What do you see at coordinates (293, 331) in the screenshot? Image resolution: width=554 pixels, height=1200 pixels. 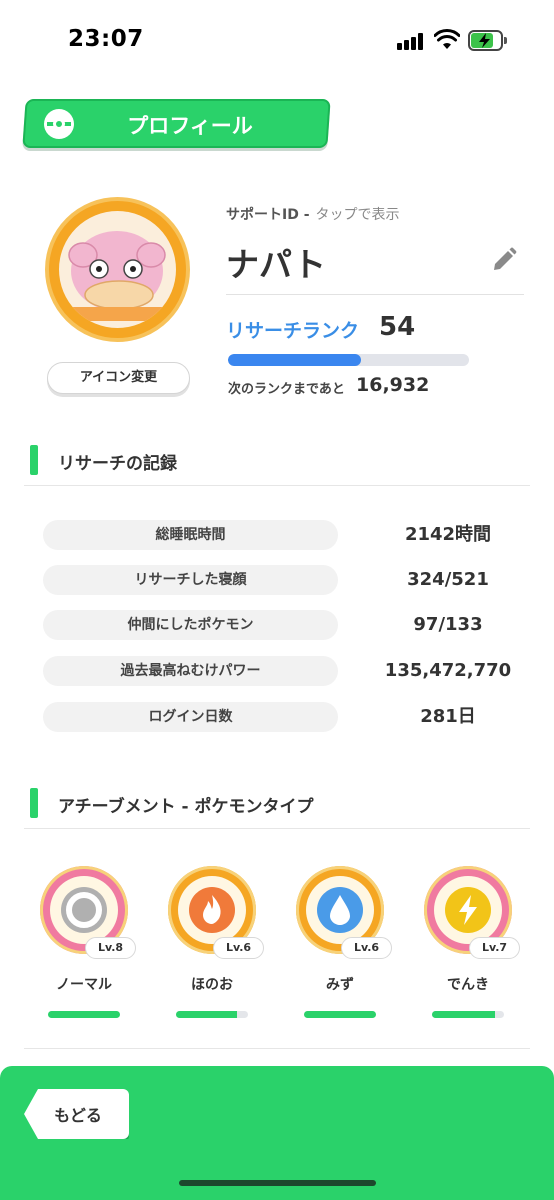 I see `research-rank-label: リサーチランク` at bounding box center [293, 331].